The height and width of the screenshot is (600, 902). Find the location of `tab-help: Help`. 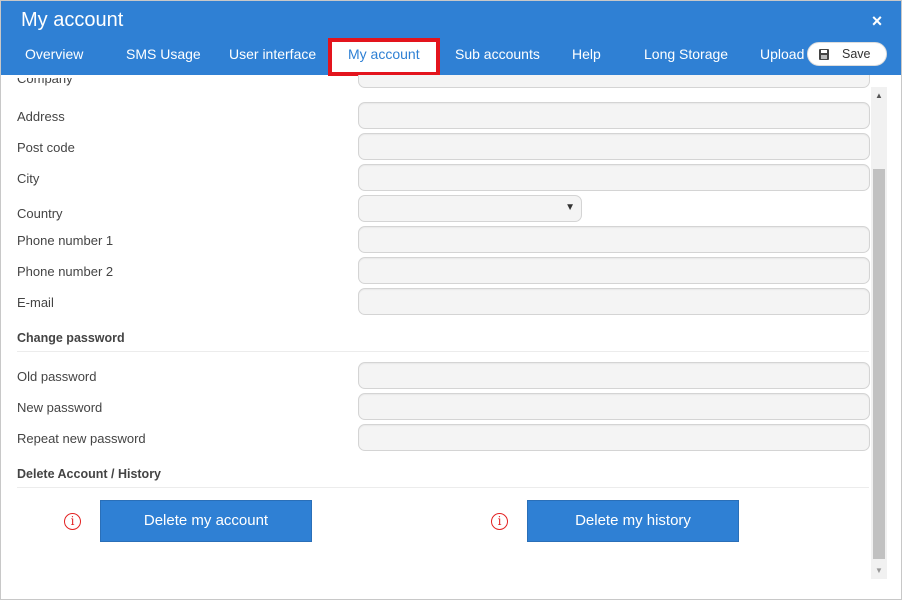

tab-help: Help is located at coordinates (586, 55).